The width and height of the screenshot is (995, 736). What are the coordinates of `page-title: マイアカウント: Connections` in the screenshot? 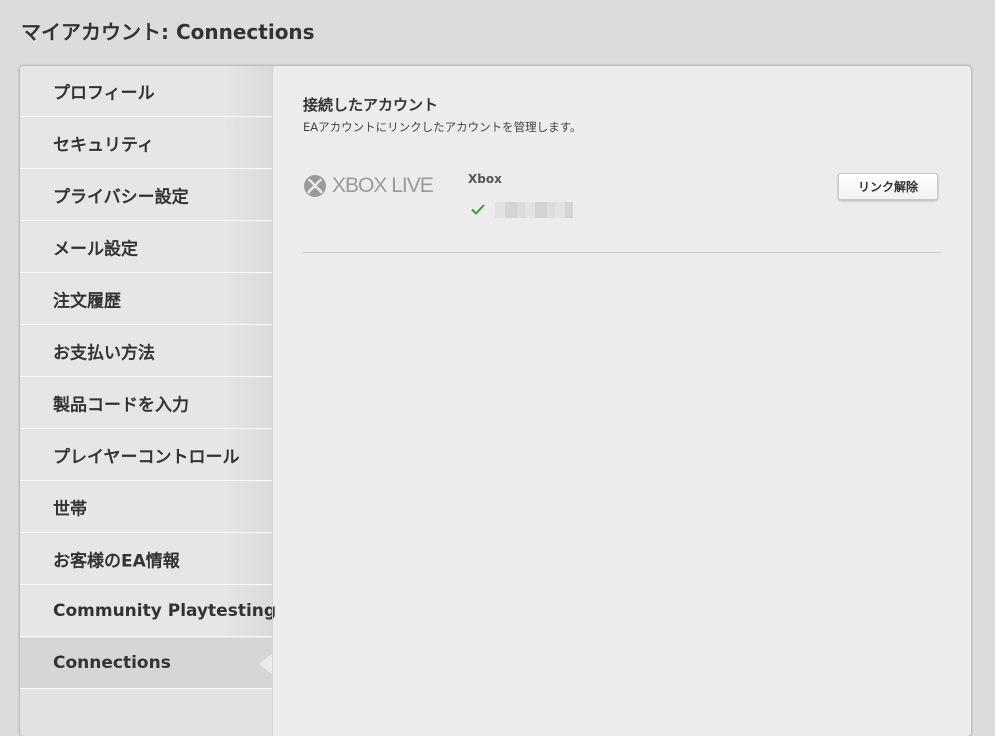 It's located at (168, 32).